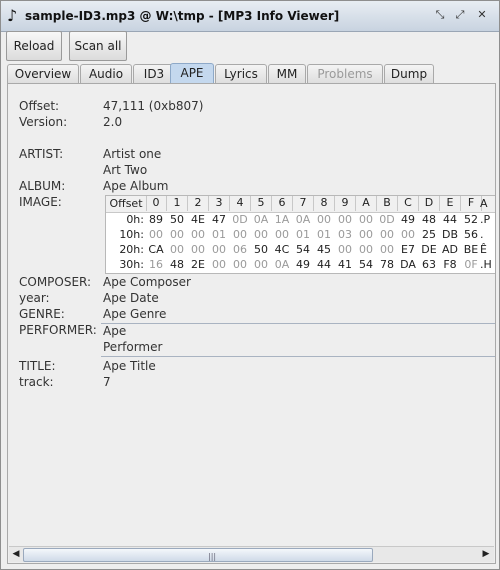  I want to click on artist-value-2: Art Two, so click(125, 170).